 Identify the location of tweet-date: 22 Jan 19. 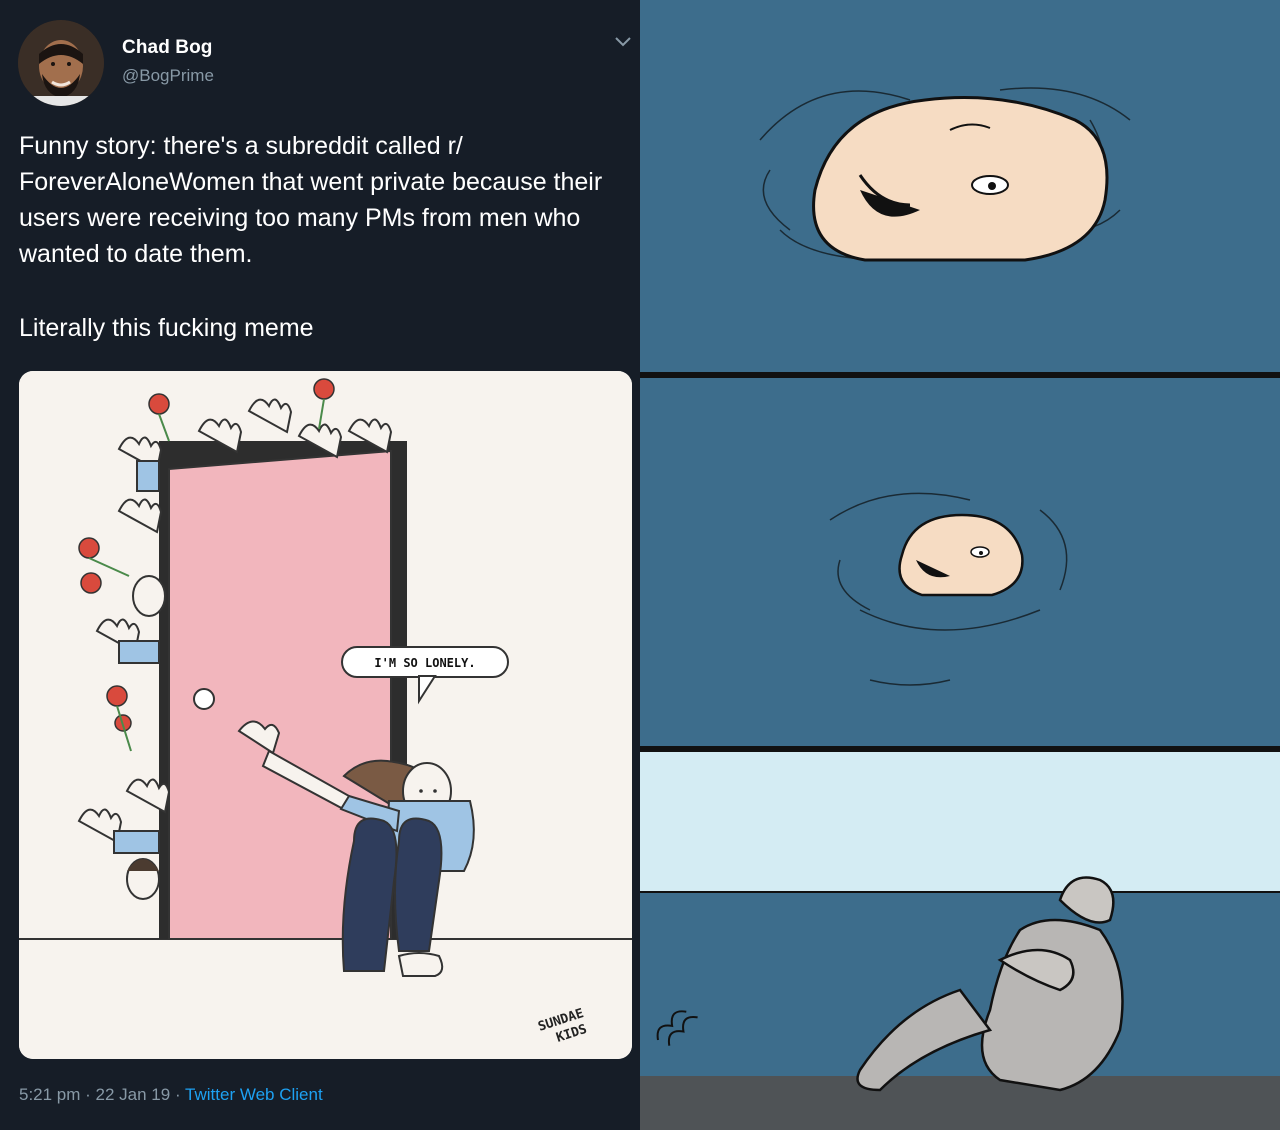
(133, 1094).